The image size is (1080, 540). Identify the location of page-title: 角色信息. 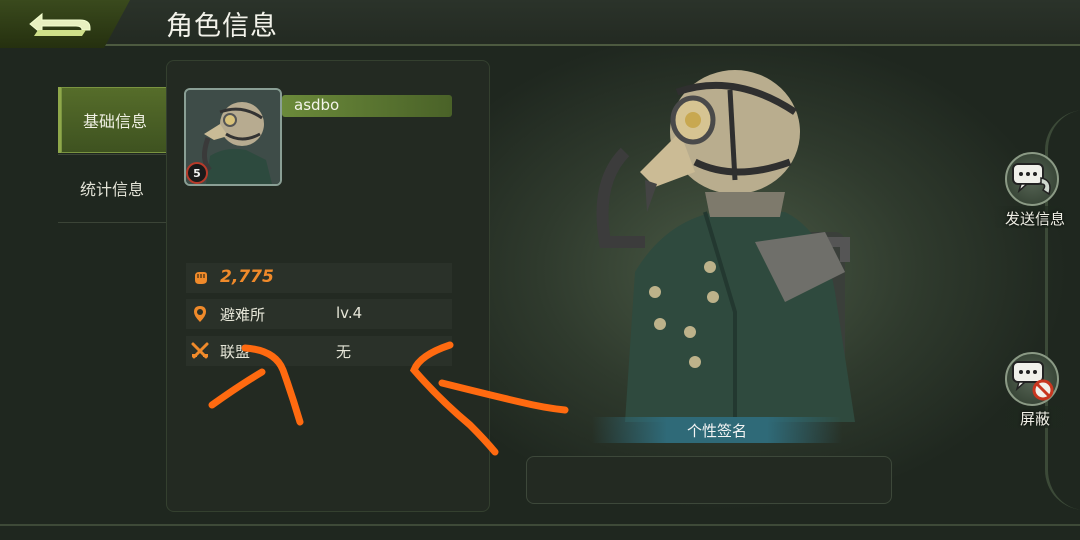
(222, 26).